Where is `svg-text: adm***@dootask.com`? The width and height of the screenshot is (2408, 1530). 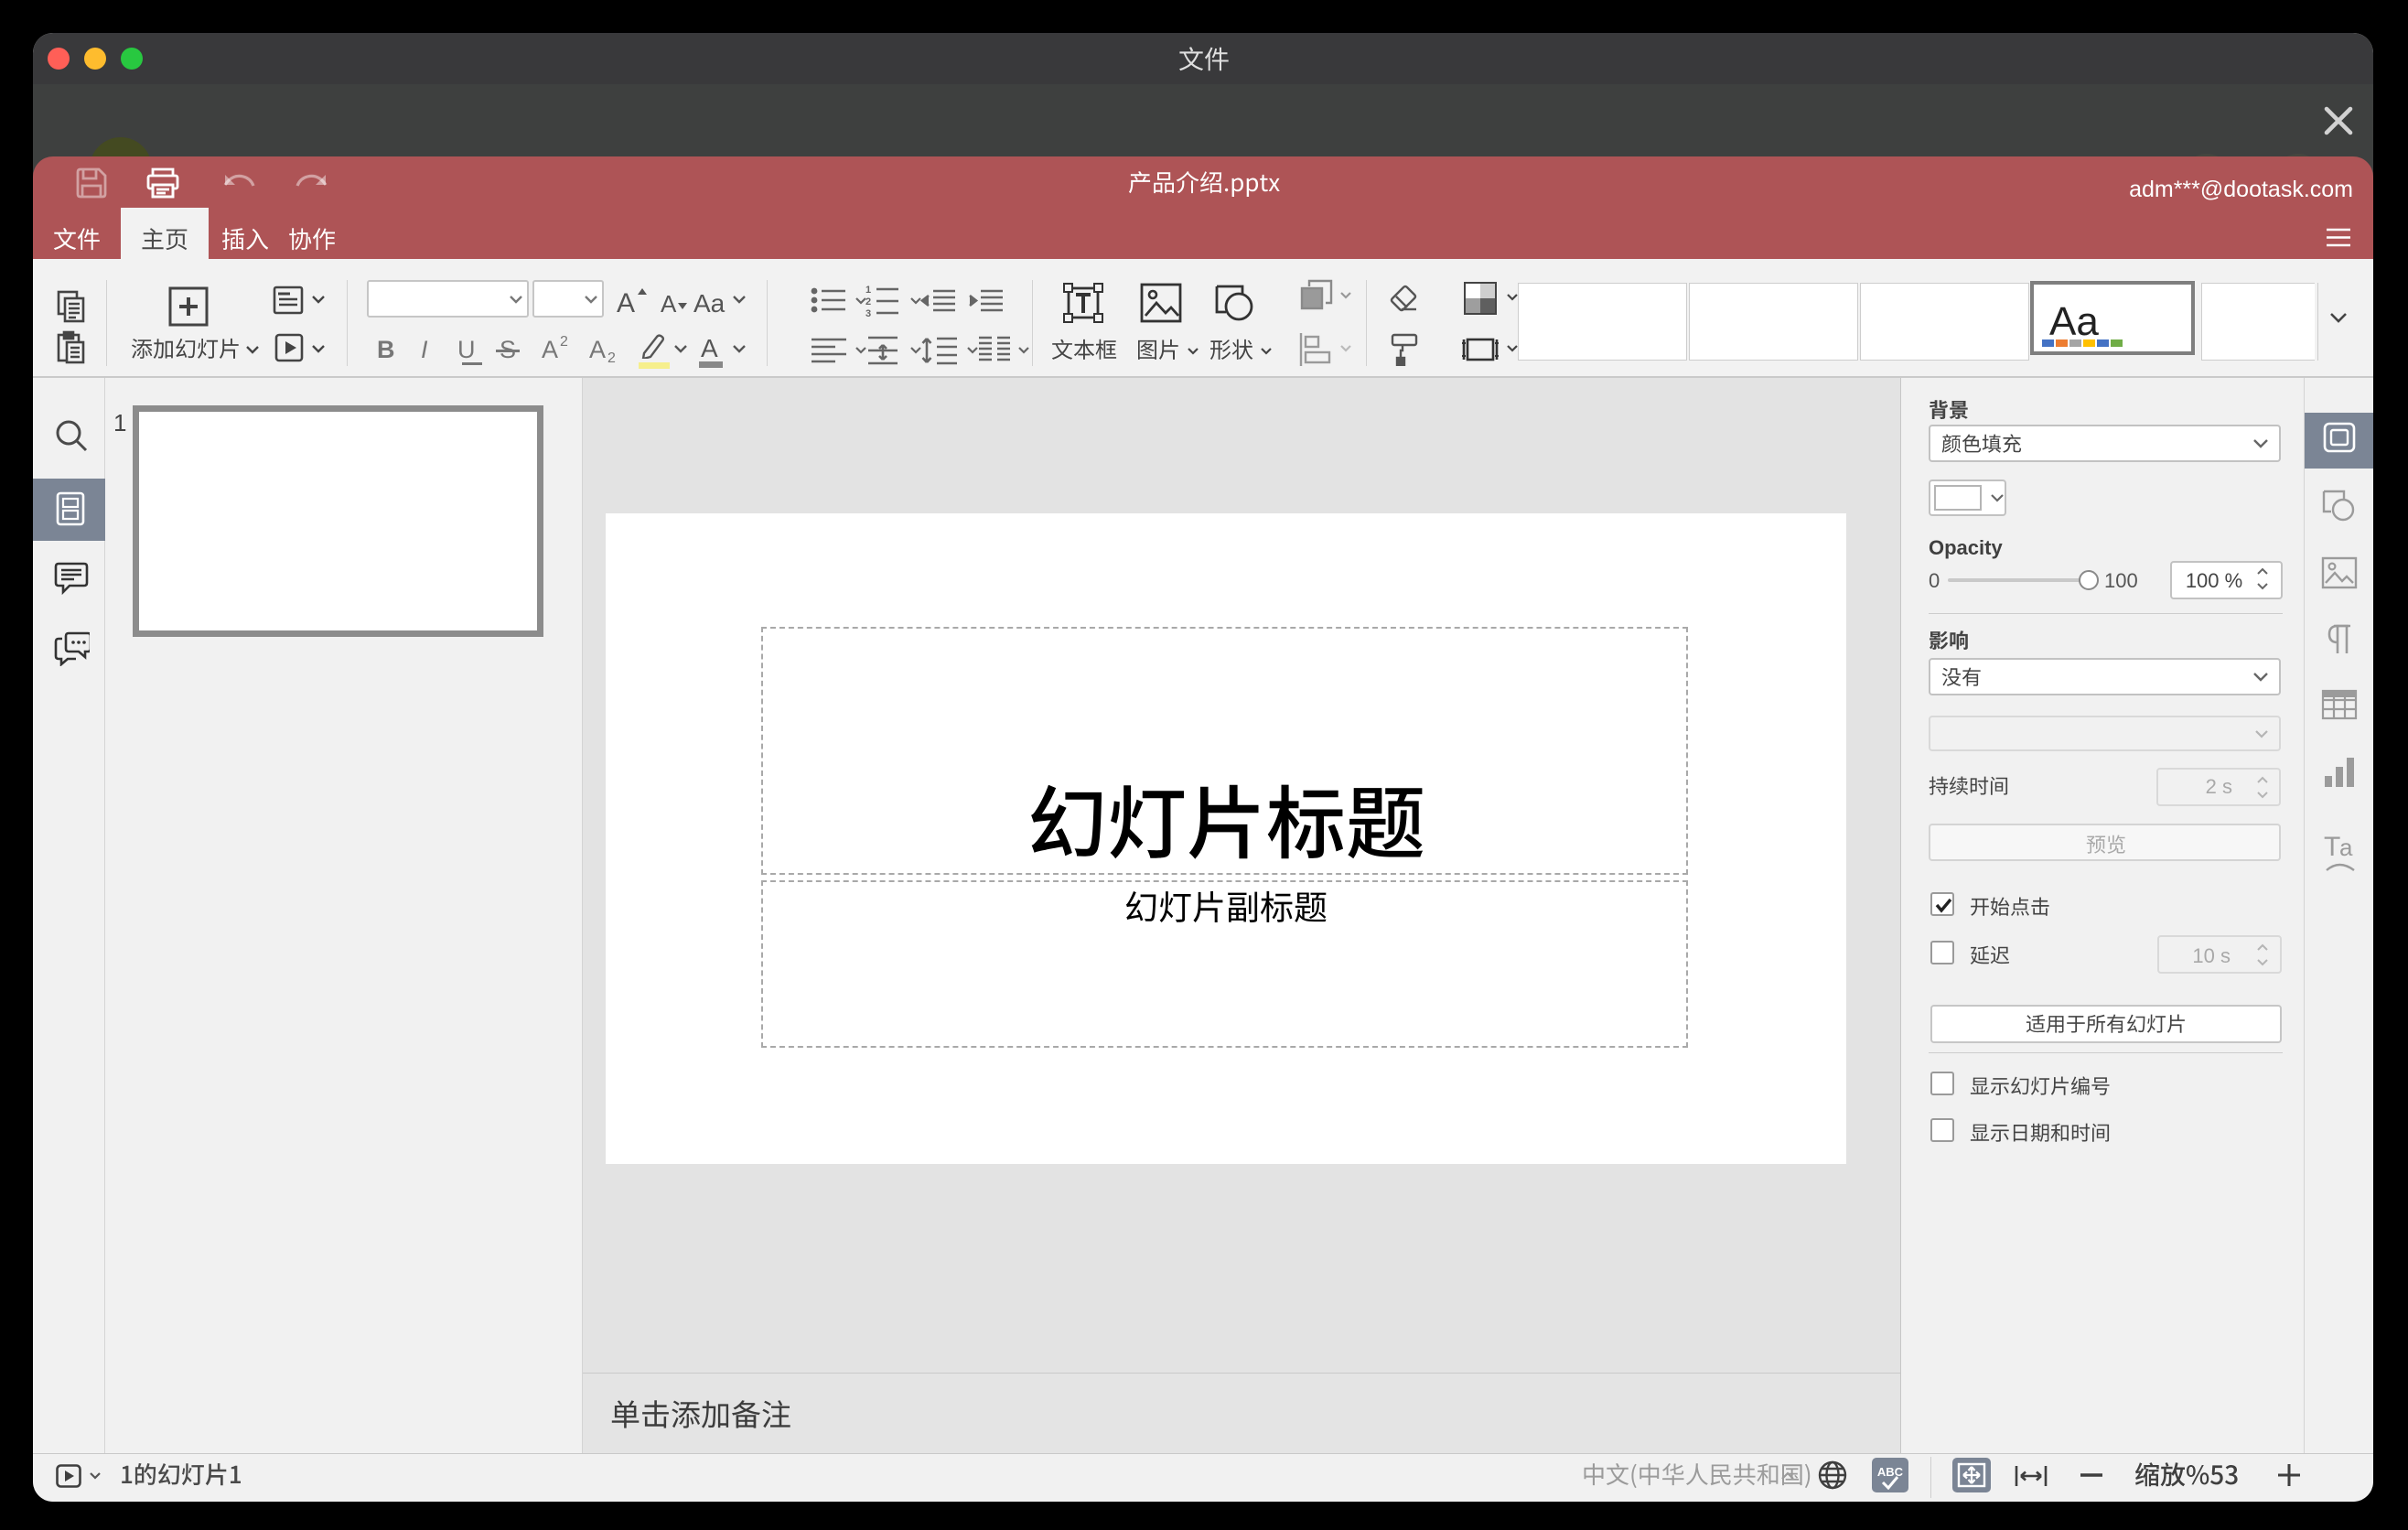 svg-text: adm***@dootask.com is located at coordinates (2241, 189).